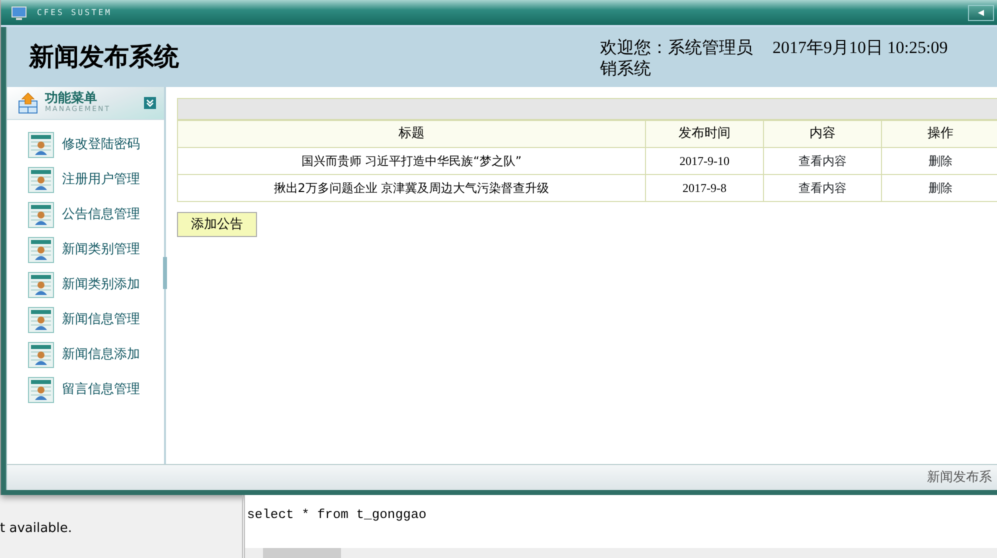  What do you see at coordinates (96, 285) in the screenshot?
I see `menu-item: 新闻类别添加` at bounding box center [96, 285].